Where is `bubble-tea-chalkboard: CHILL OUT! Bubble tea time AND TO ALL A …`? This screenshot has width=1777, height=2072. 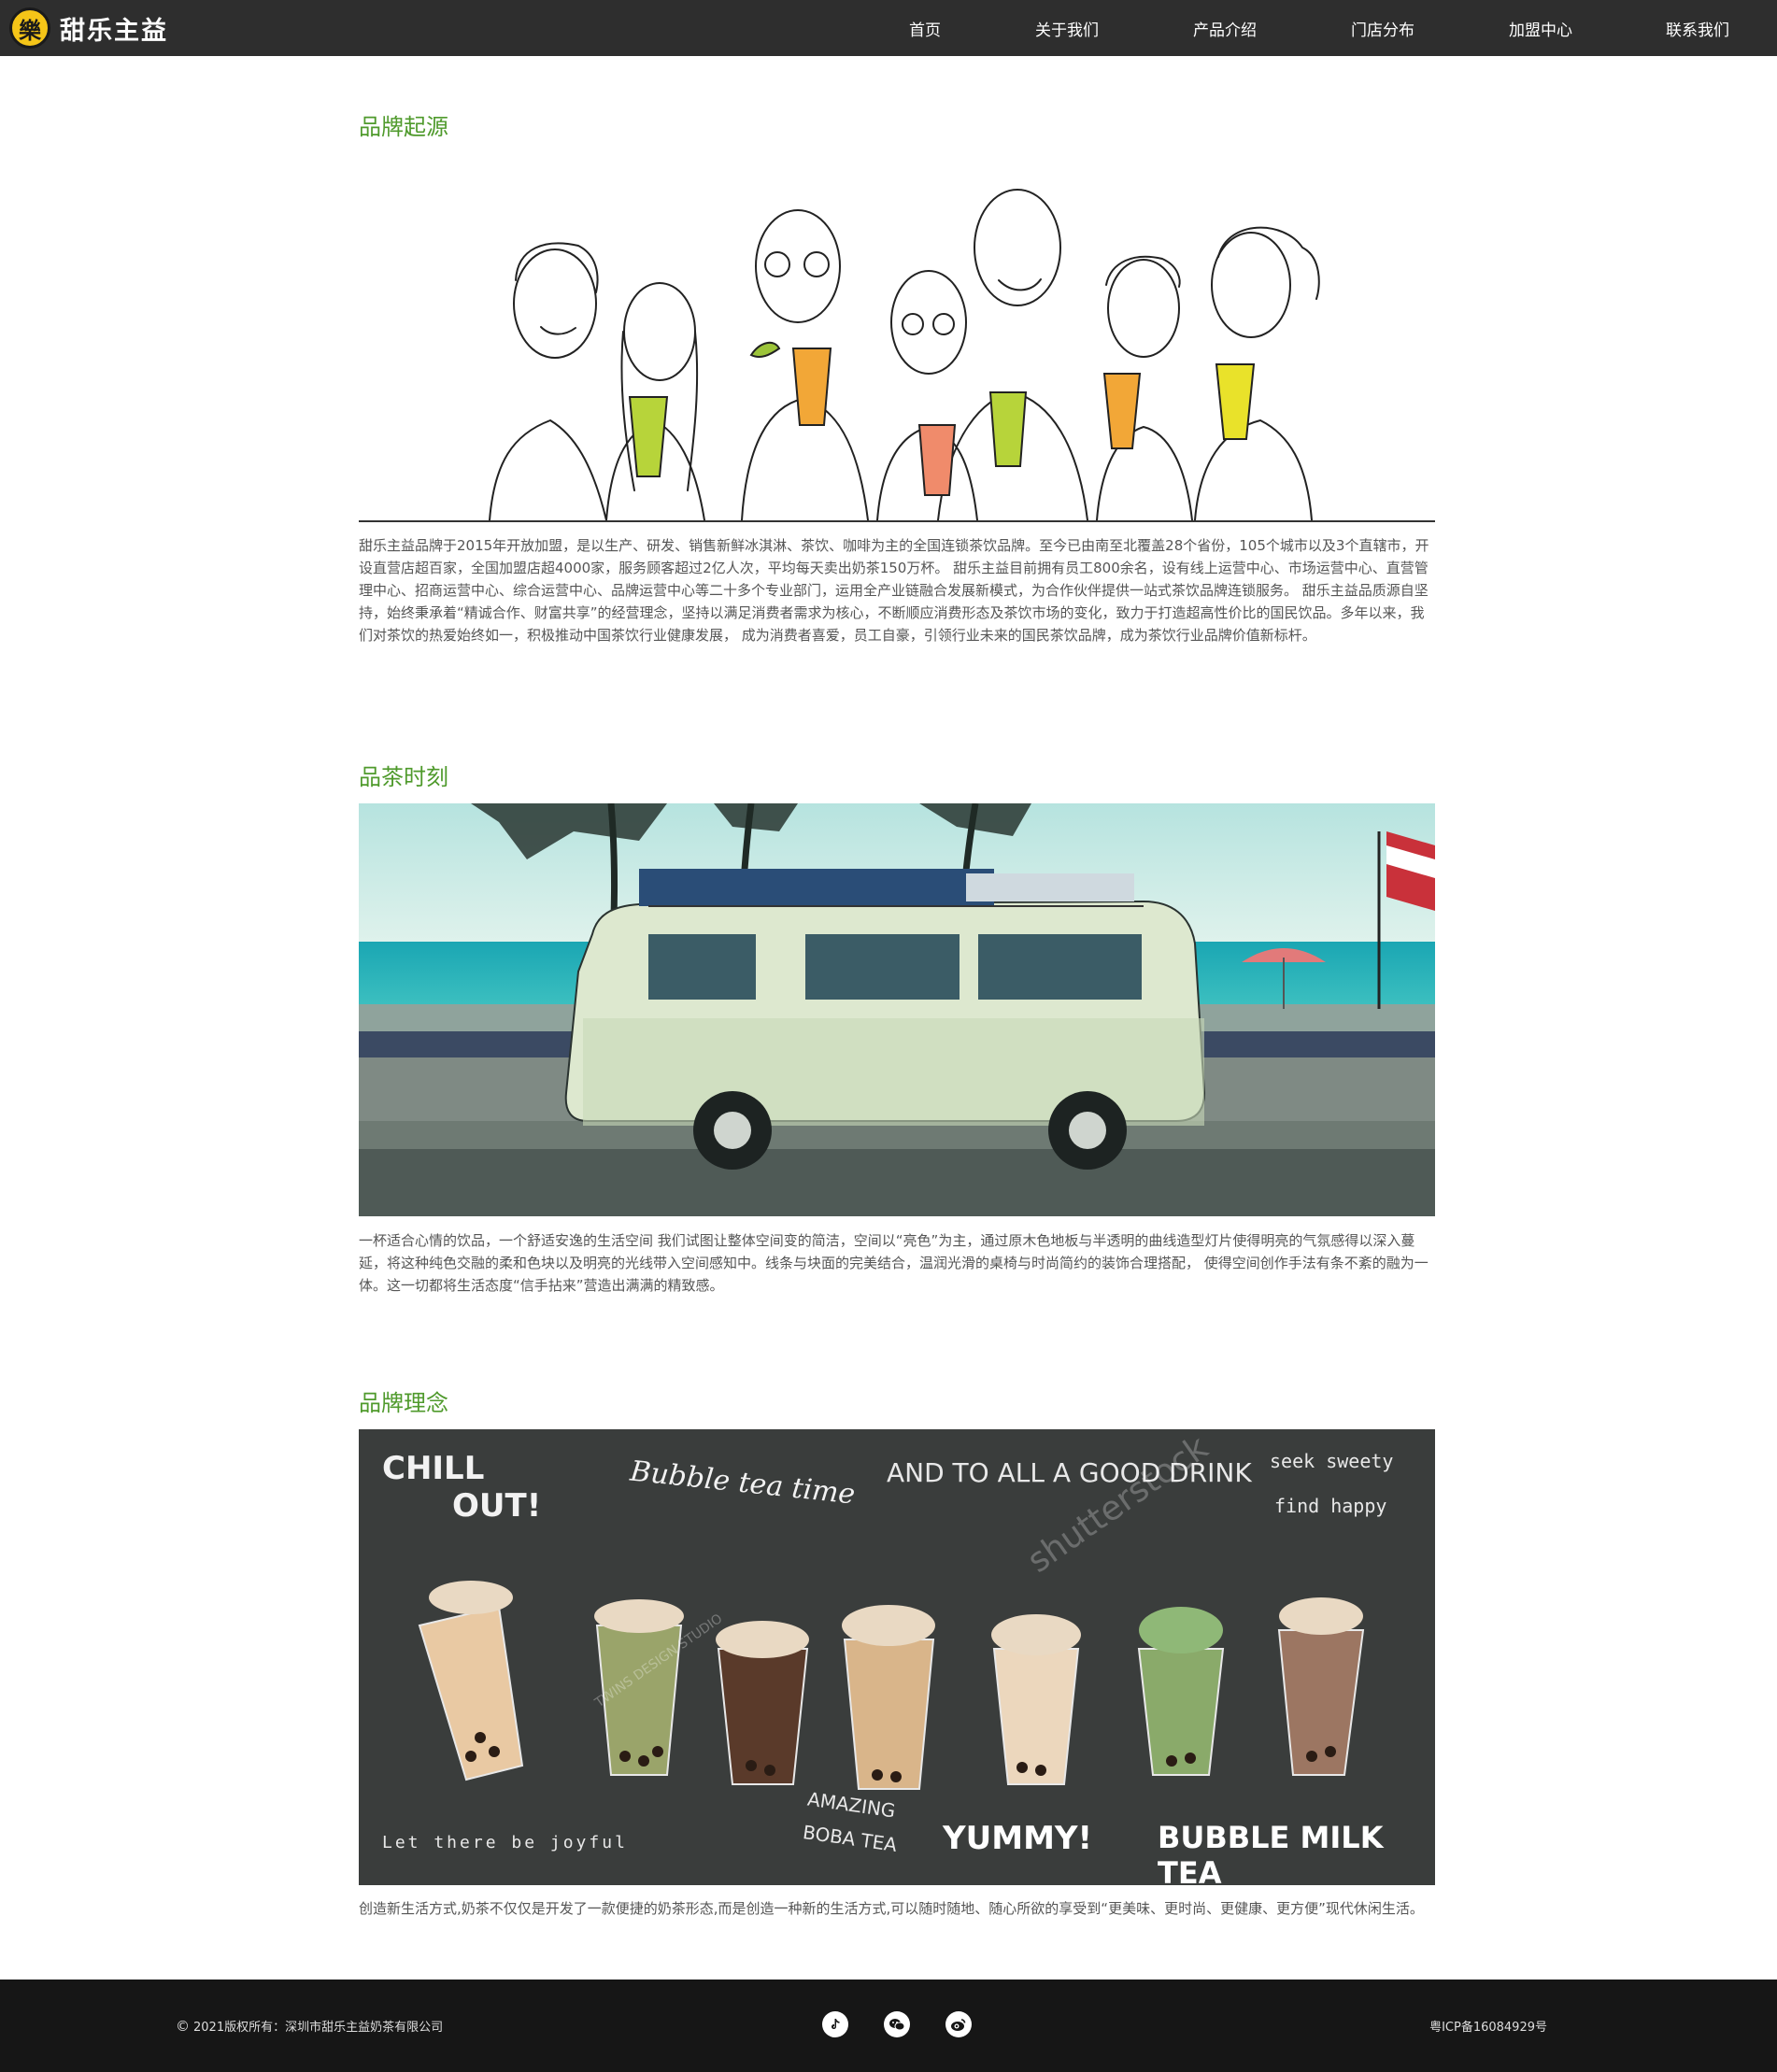 bubble-tea-chalkboard: CHILL OUT! Bubble tea time AND TO ALL A … is located at coordinates (897, 1657).